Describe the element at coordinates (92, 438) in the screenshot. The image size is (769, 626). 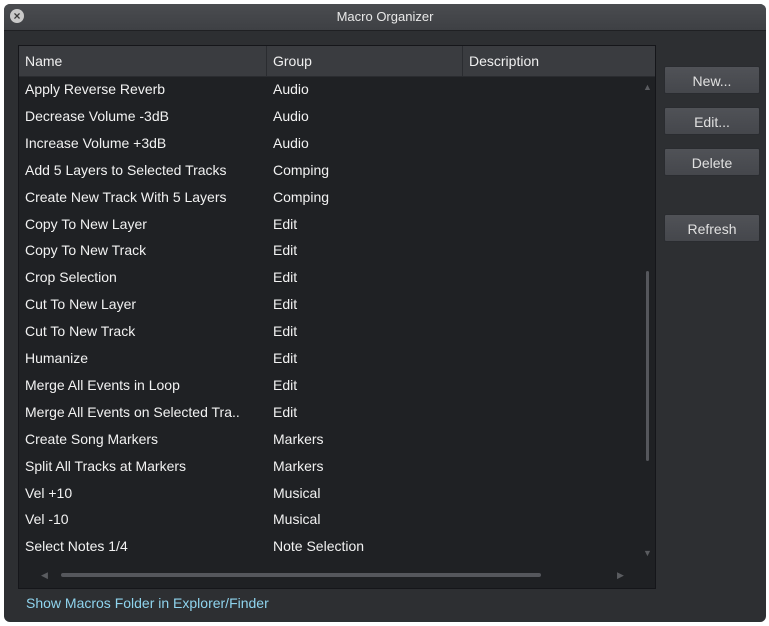
I see `cell-name: Create Song Markers` at that location.